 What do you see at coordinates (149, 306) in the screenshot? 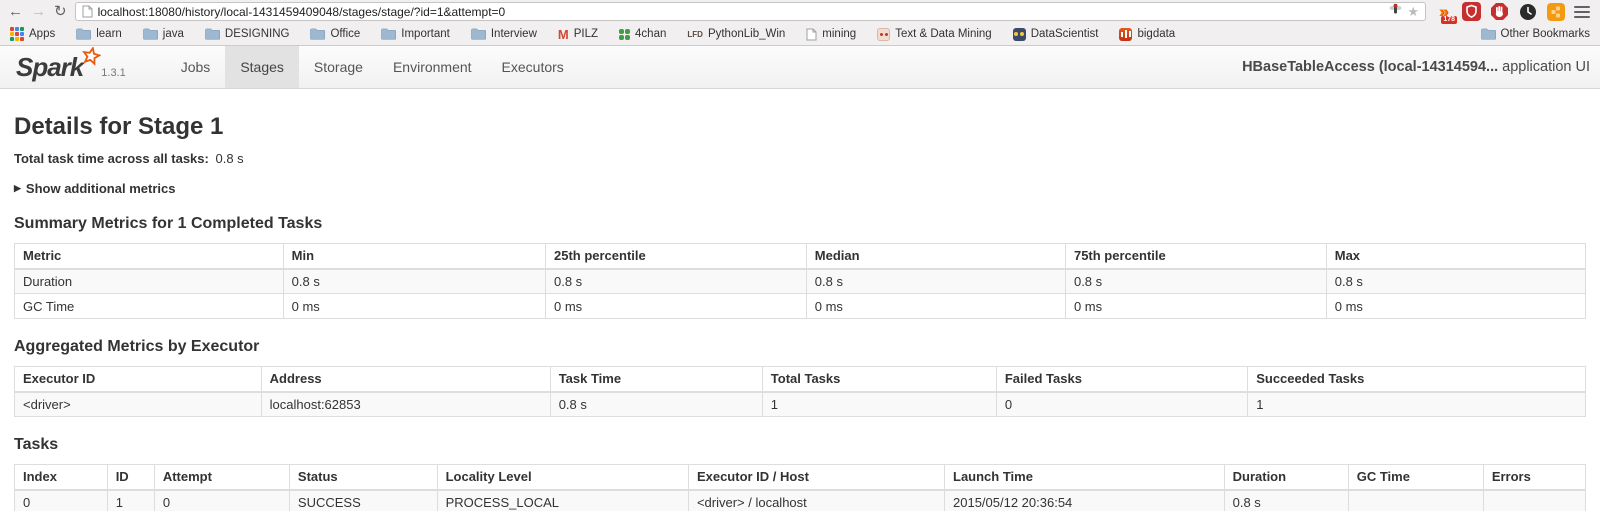
I see `cell-metric: GC Time` at bounding box center [149, 306].